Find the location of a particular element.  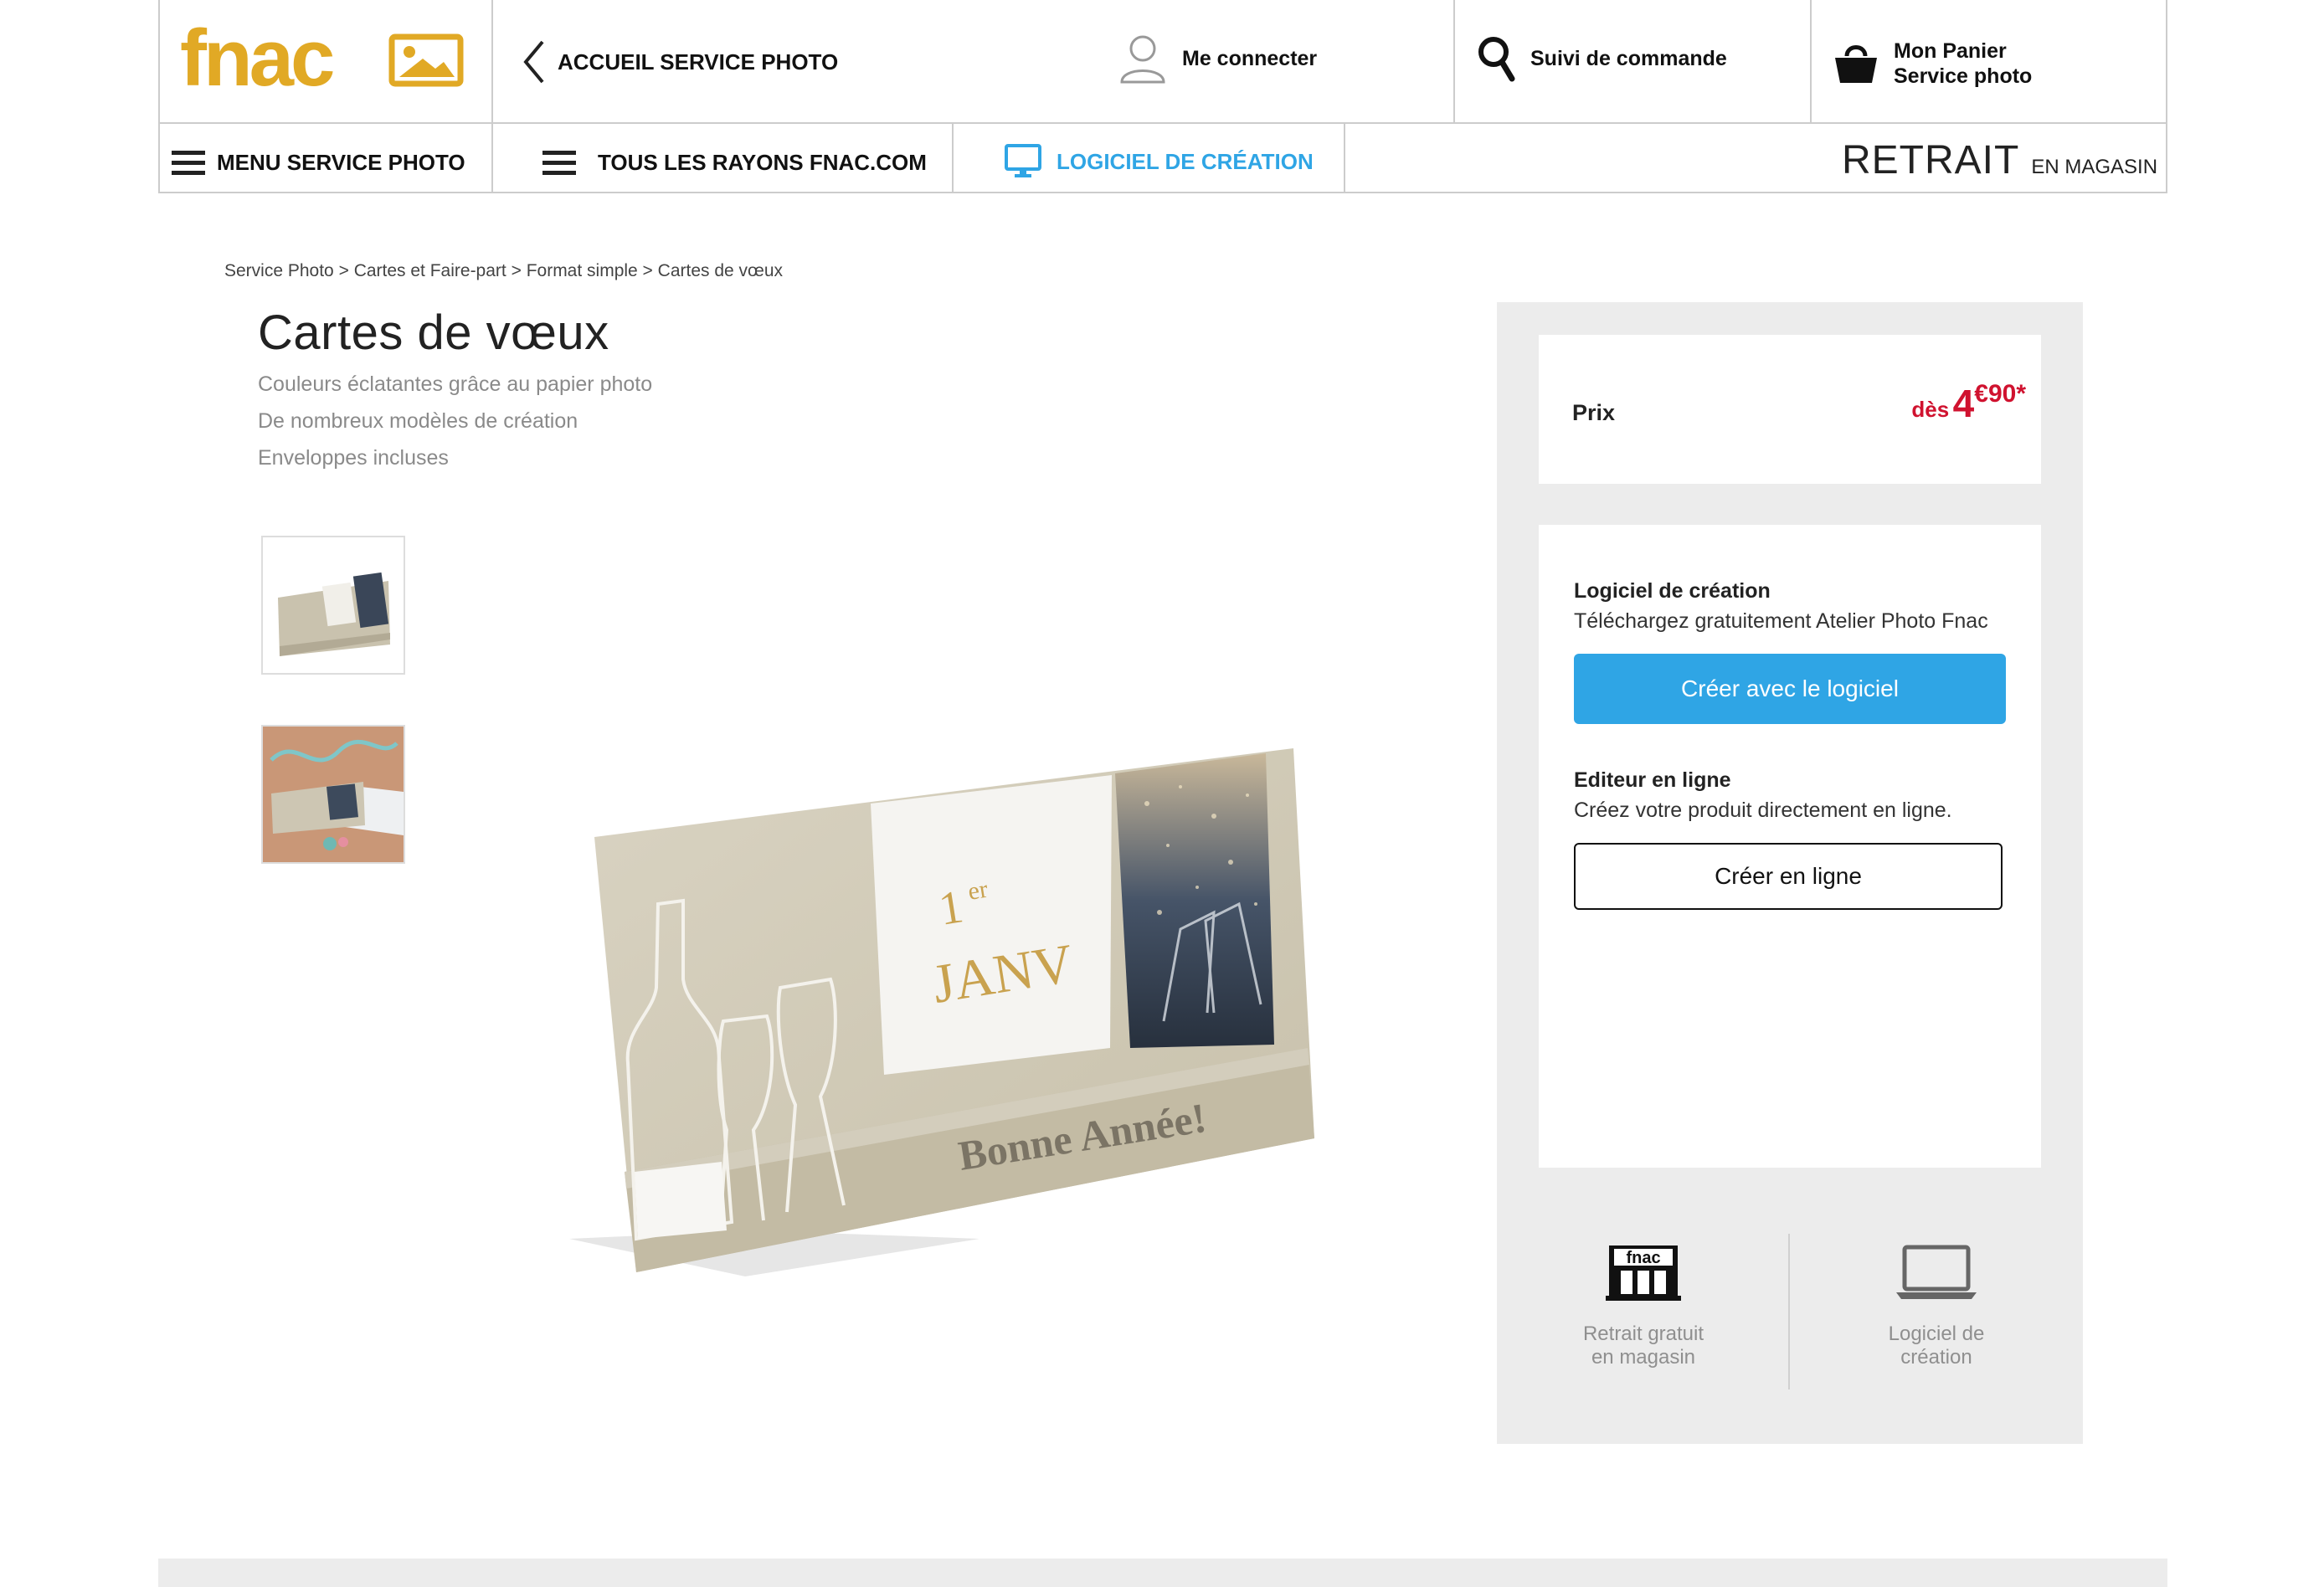

pickup-small-label: EN MAGASIN is located at coordinates (2095, 167).